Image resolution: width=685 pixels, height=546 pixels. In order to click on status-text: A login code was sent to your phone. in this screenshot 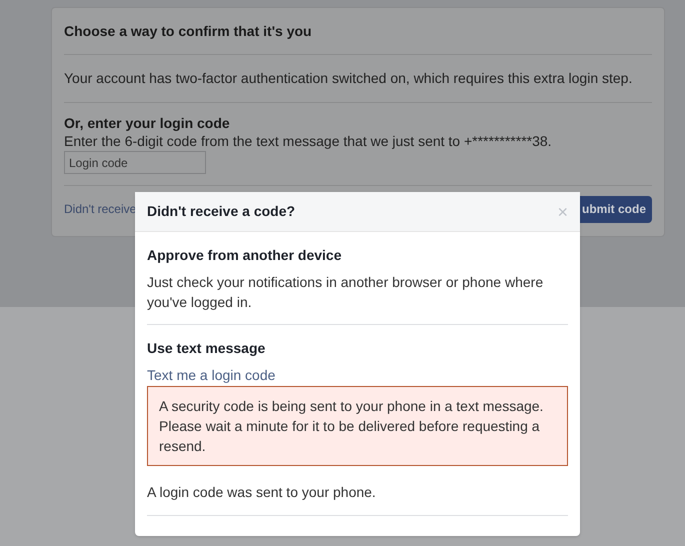, I will do `click(262, 492)`.